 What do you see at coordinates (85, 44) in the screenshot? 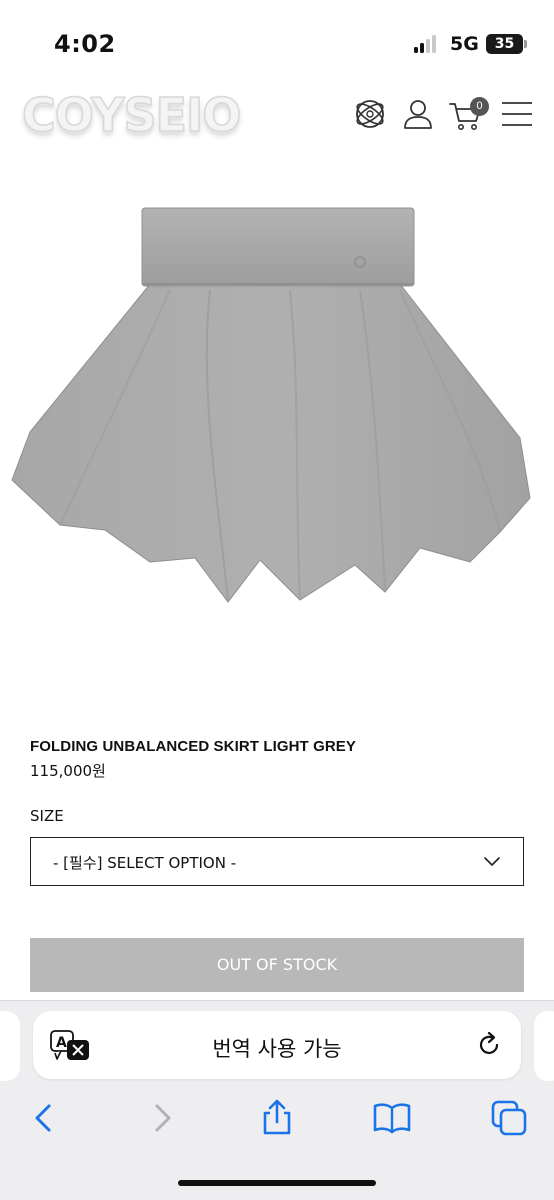
I see `status-time: 4:02` at bounding box center [85, 44].